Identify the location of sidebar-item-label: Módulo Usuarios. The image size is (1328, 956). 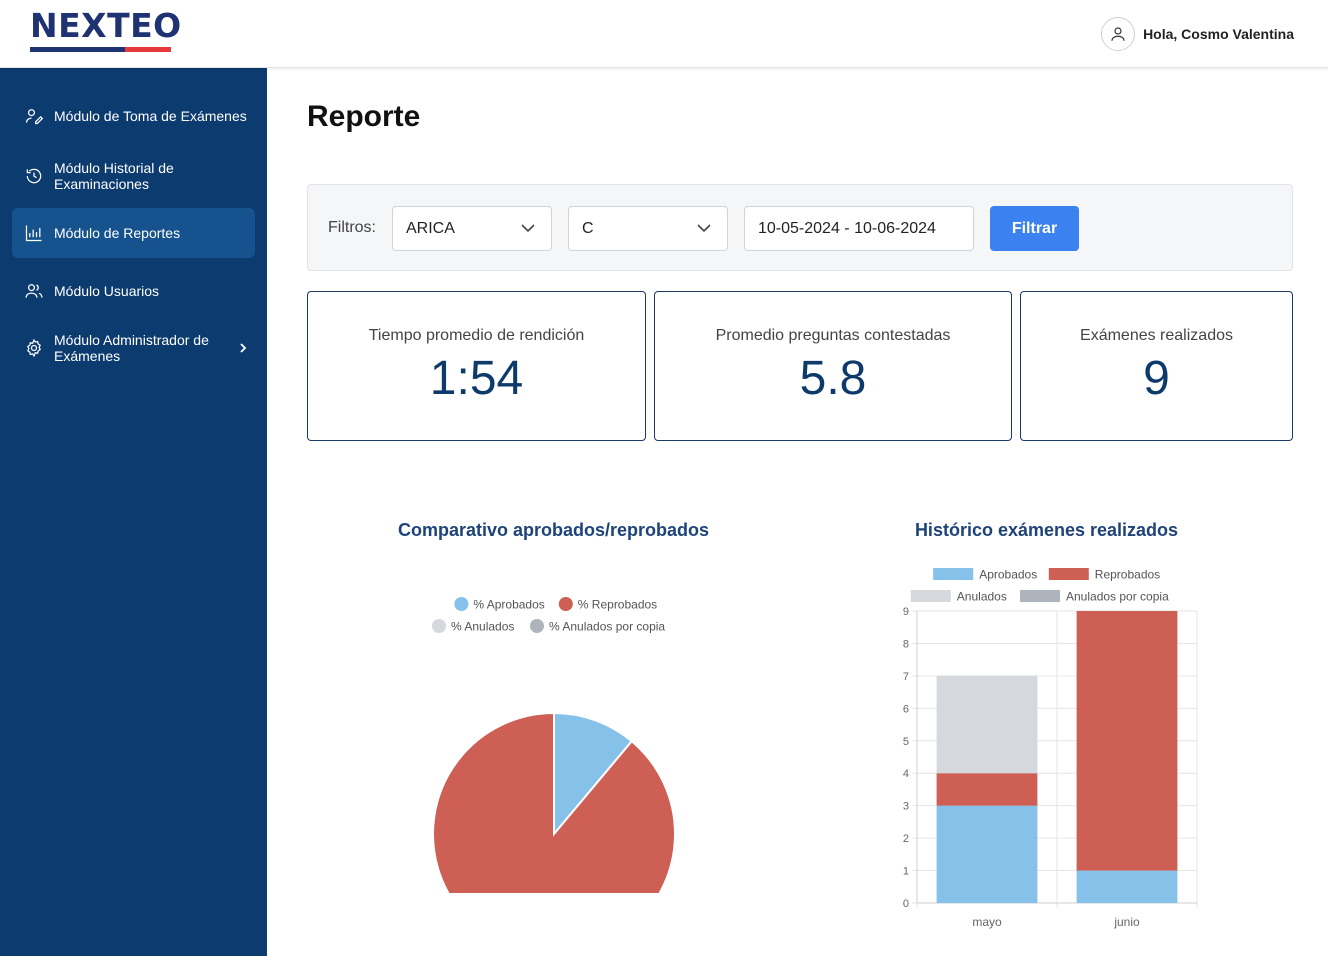
(107, 291).